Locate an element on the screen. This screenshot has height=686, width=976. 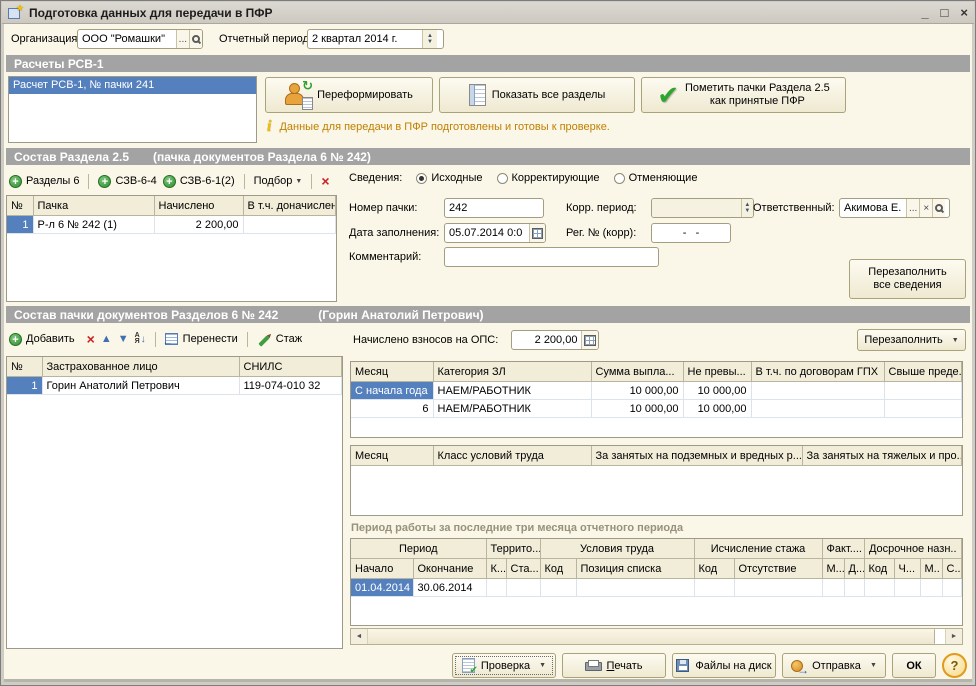
delete-icon: × is located at coordinates (325, 181).